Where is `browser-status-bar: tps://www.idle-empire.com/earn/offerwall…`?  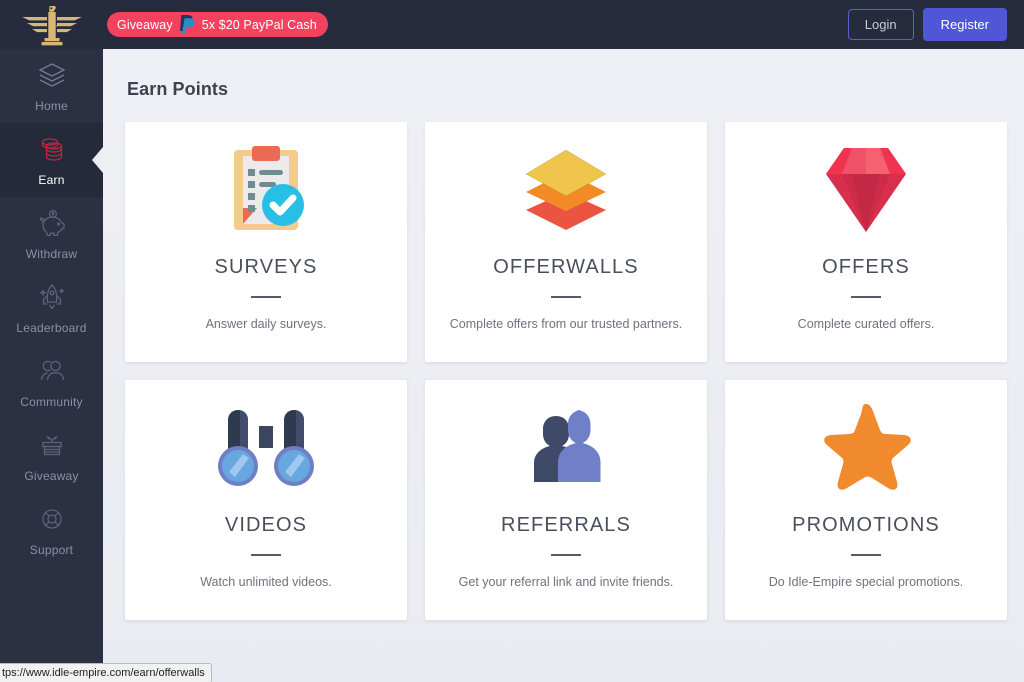
browser-status-bar: tps://www.idle-empire.com/earn/offerwall… is located at coordinates (106, 672).